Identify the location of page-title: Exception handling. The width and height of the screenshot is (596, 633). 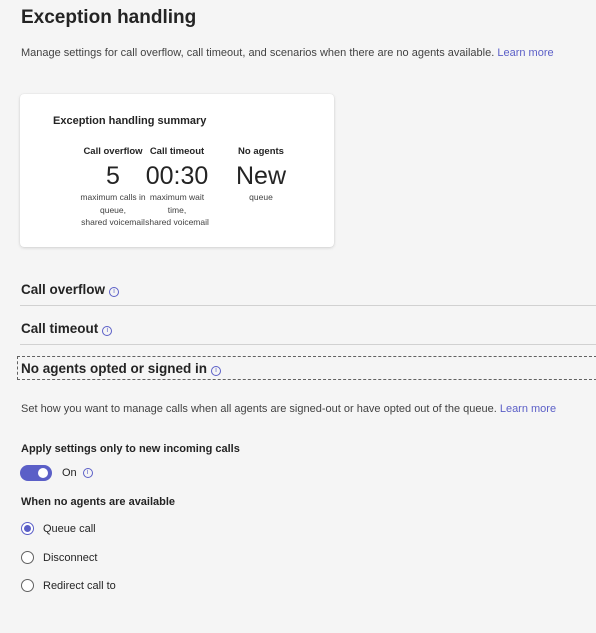
(109, 17).